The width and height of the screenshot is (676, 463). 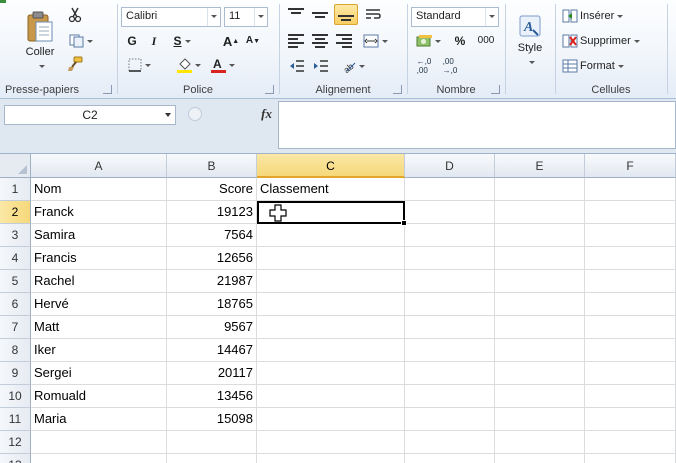 What do you see at coordinates (630, 189) in the screenshot?
I see `cell-f1` at bounding box center [630, 189].